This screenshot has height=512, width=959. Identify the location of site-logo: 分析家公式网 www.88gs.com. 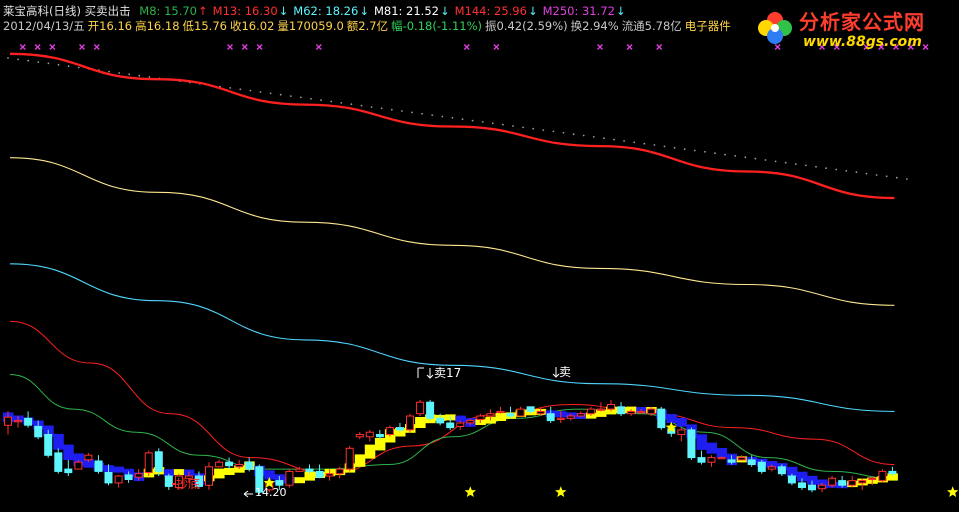
(851, 29).